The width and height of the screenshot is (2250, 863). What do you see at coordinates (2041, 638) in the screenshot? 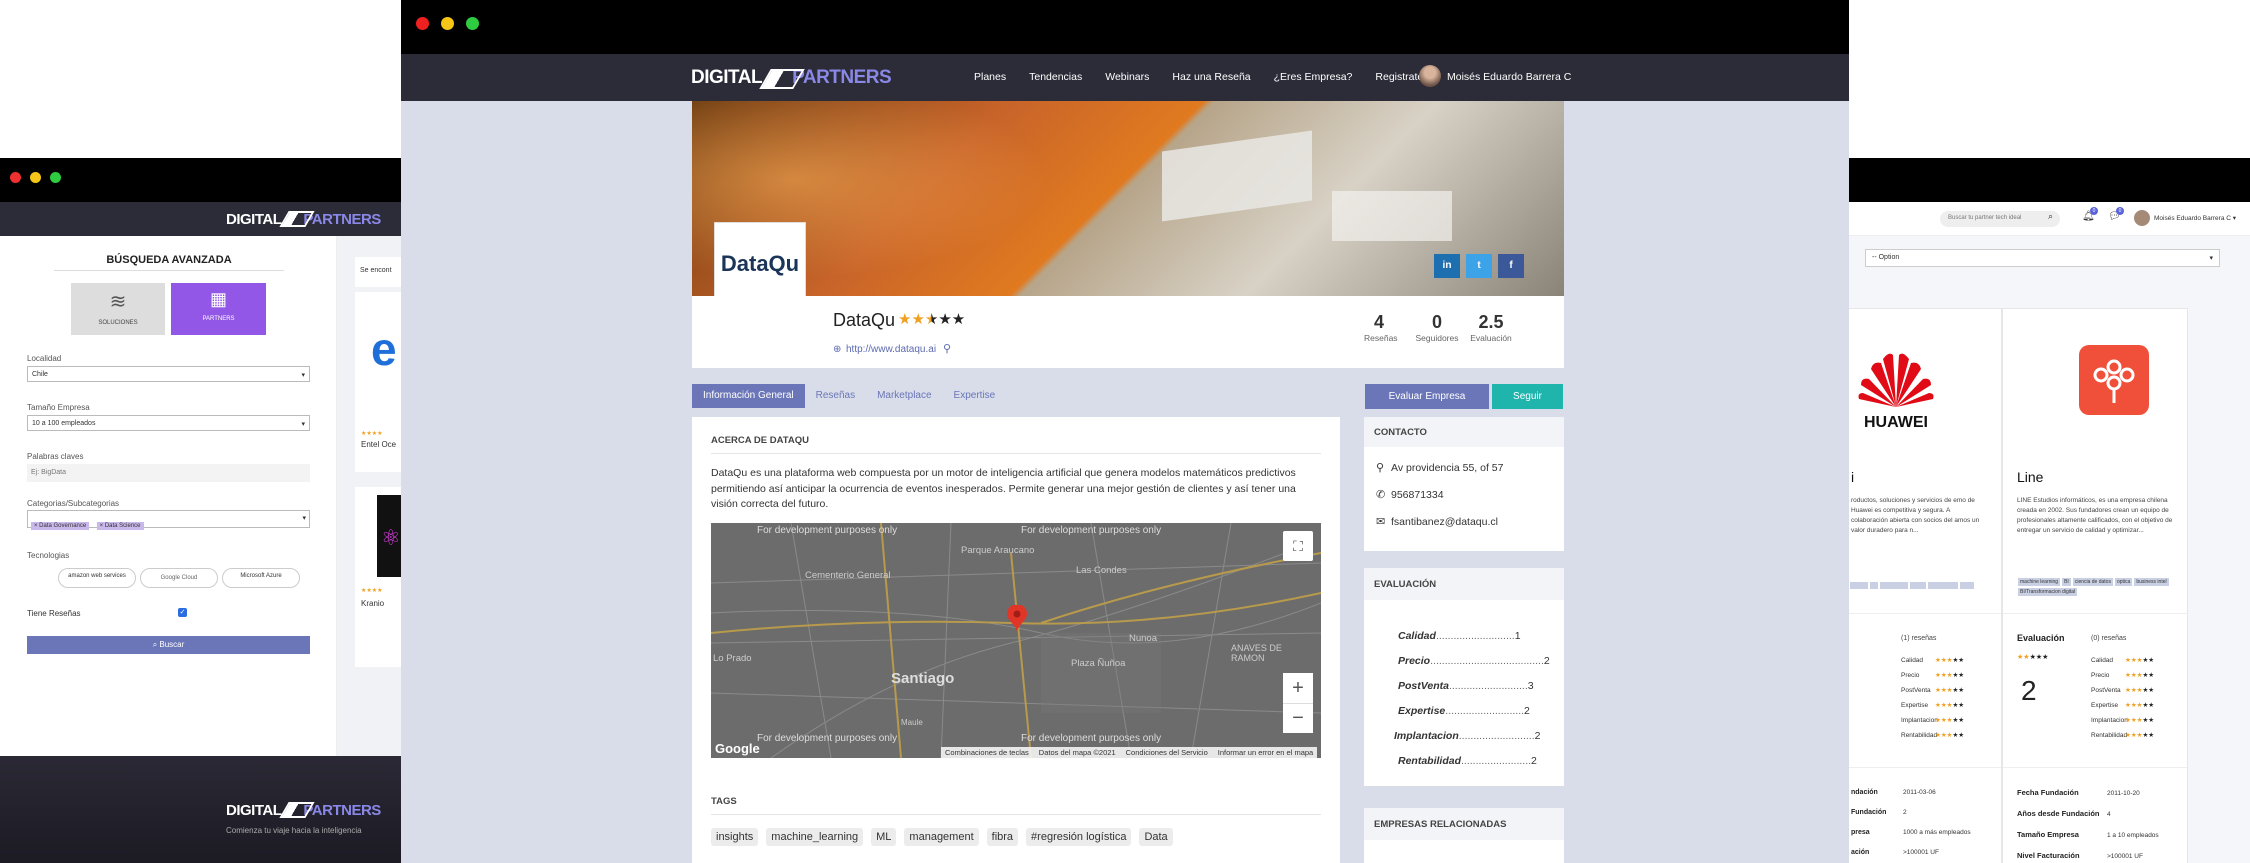
I see `evaluation-label: Evaluación` at bounding box center [2041, 638].